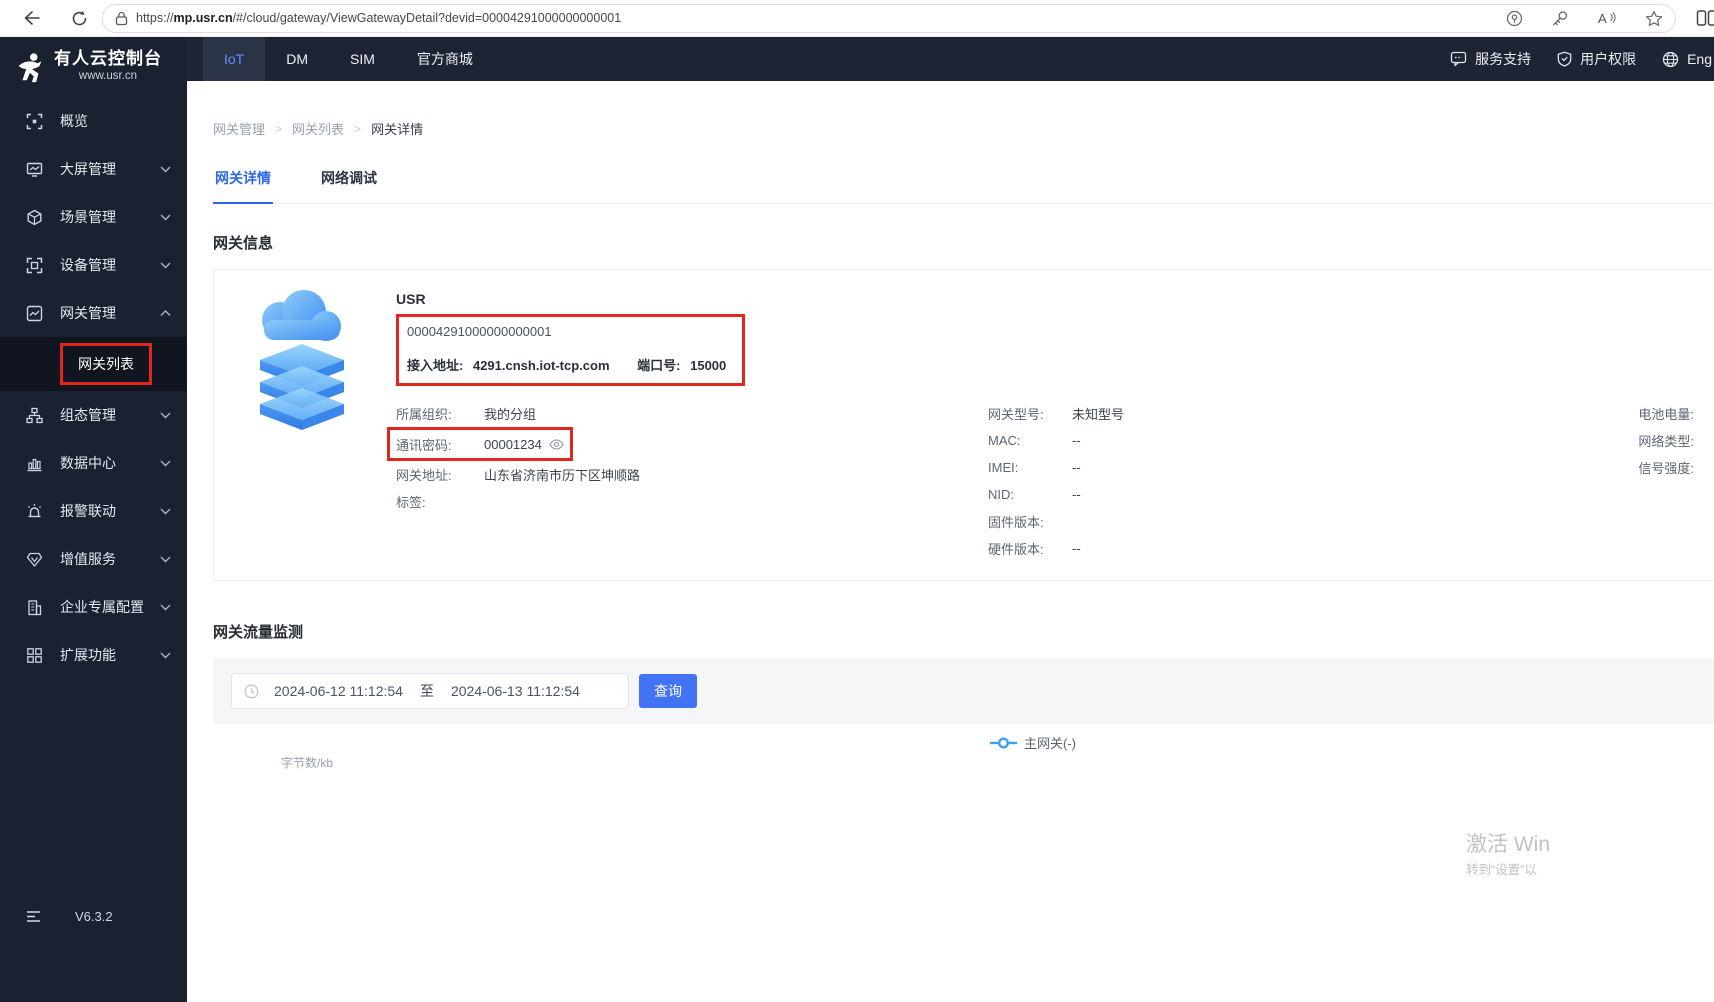  Describe the element at coordinates (668, 691) in the screenshot. I see `query-button: 查询` at that location.